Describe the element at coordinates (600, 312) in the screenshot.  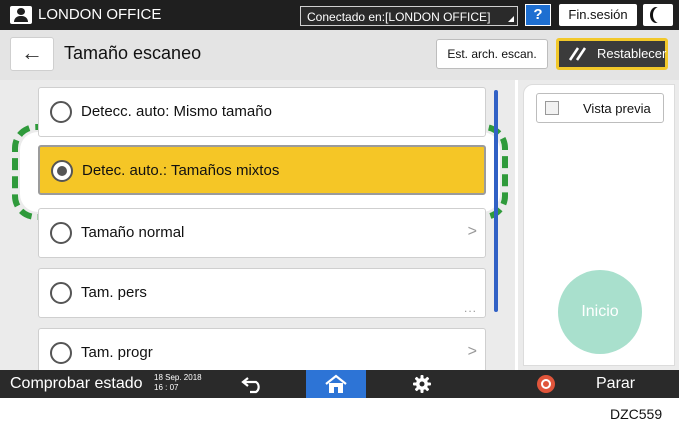
I see `start-button: Inicio` at that location.